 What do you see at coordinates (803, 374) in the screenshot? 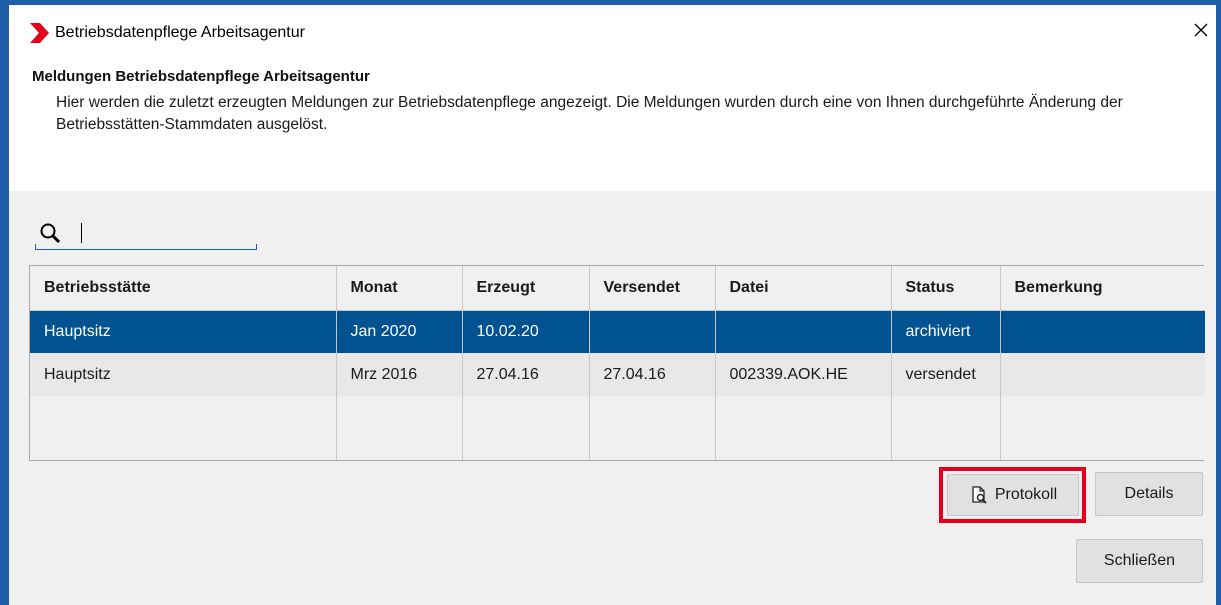
I see `table-cell: 002339.AOK.HE` at bounding box center [803, 374].